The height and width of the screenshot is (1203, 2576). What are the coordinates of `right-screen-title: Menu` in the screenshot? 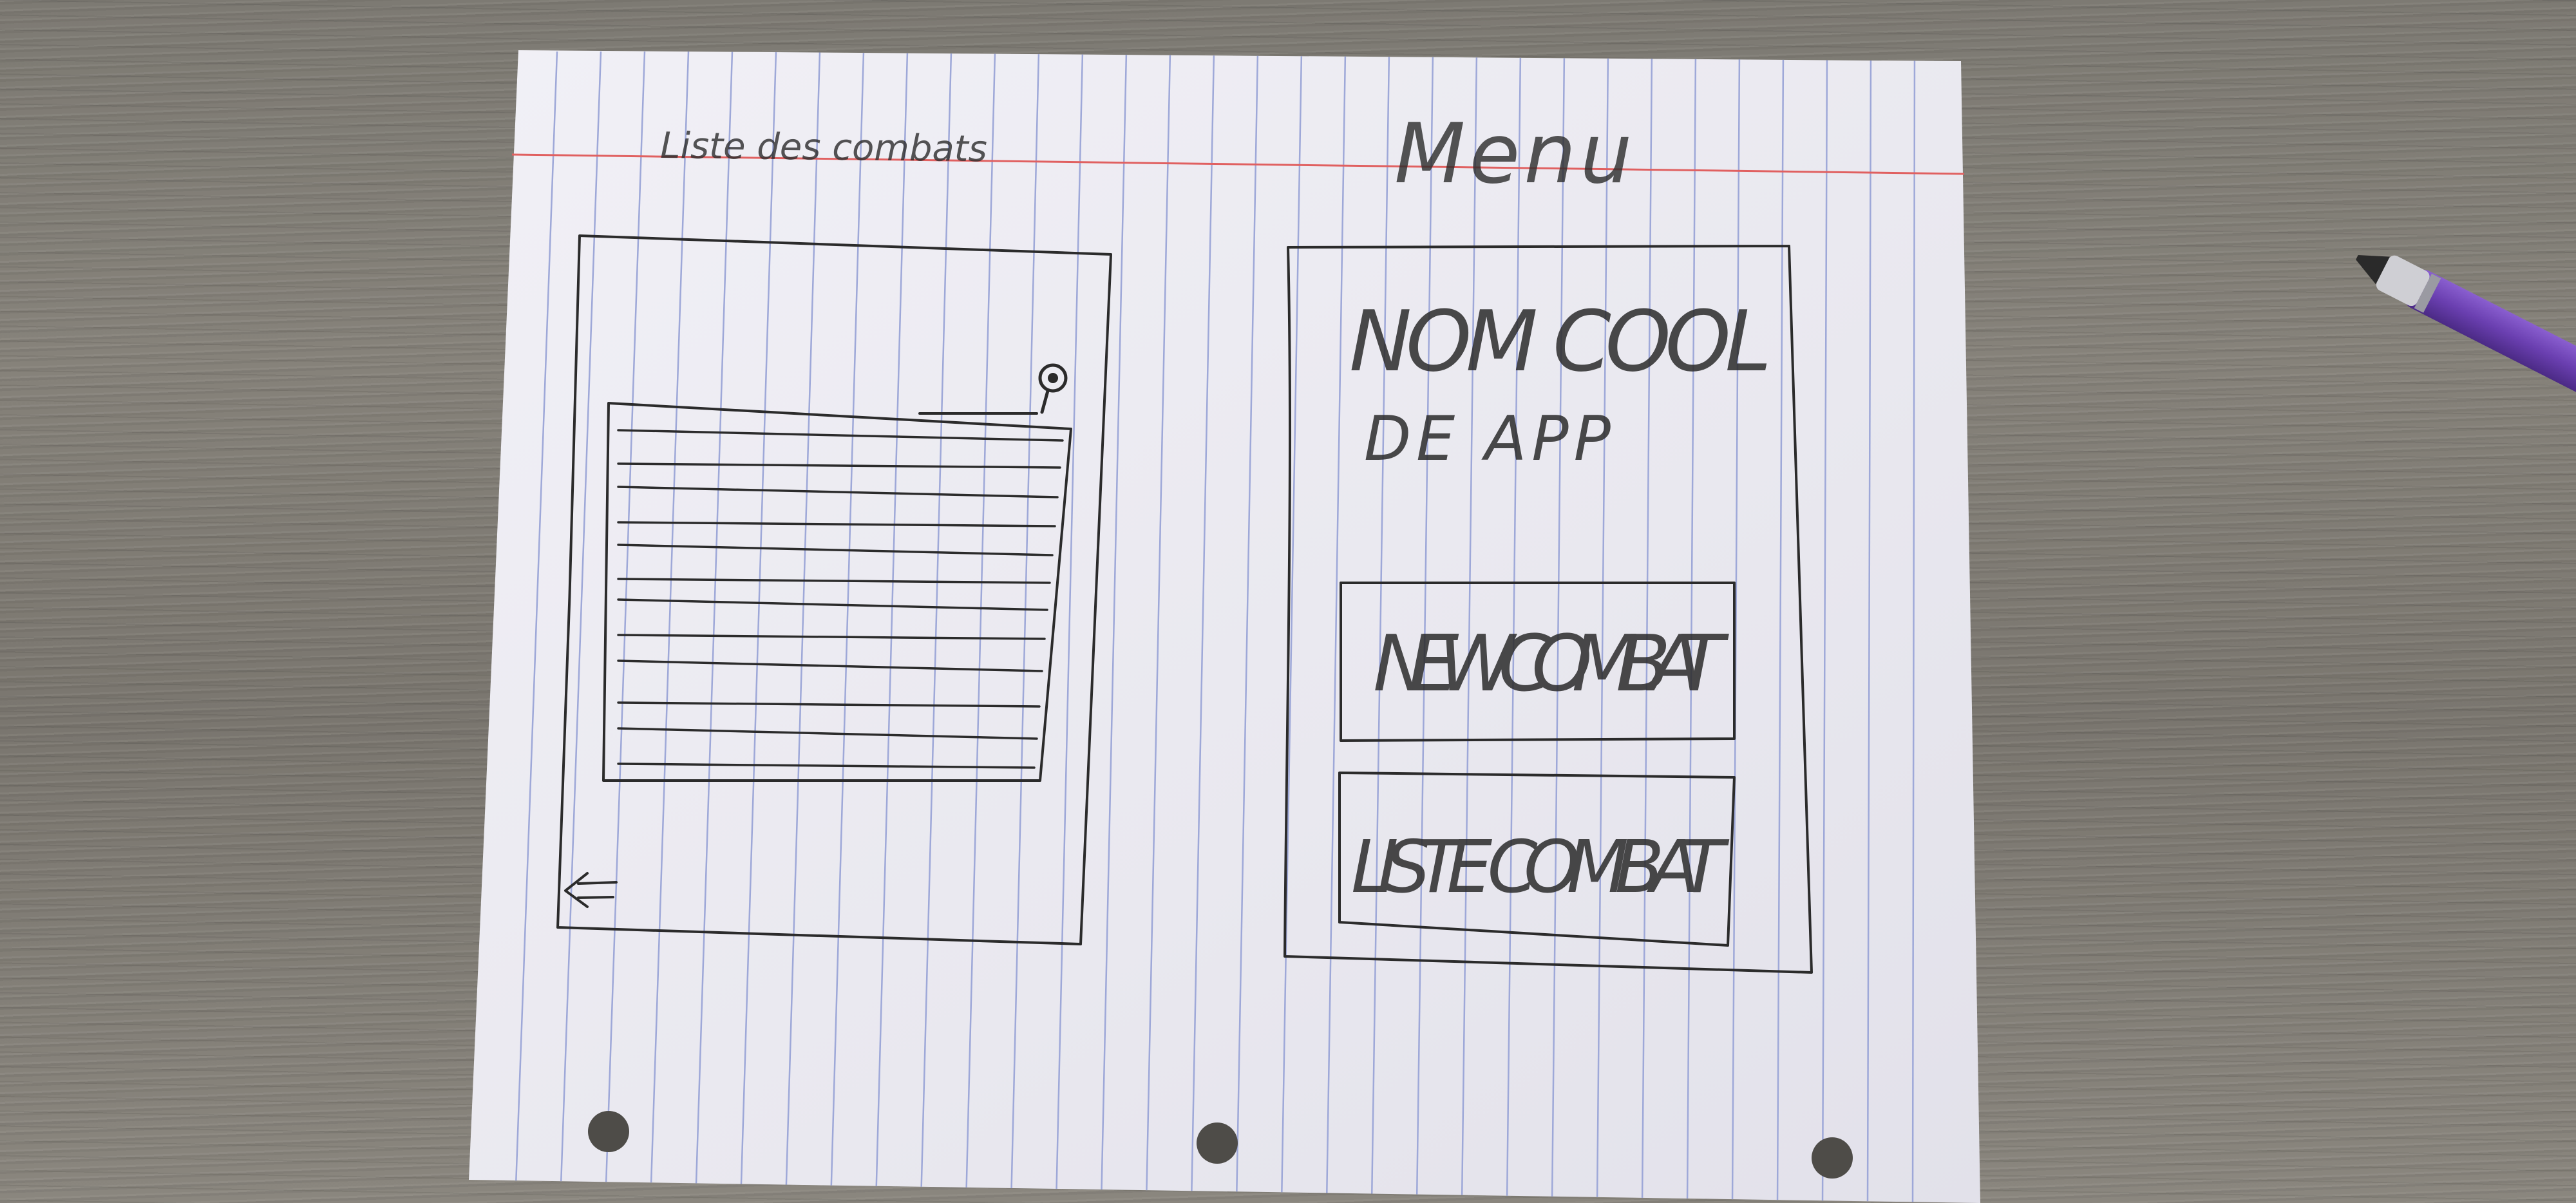 It's located at (1515, 154).